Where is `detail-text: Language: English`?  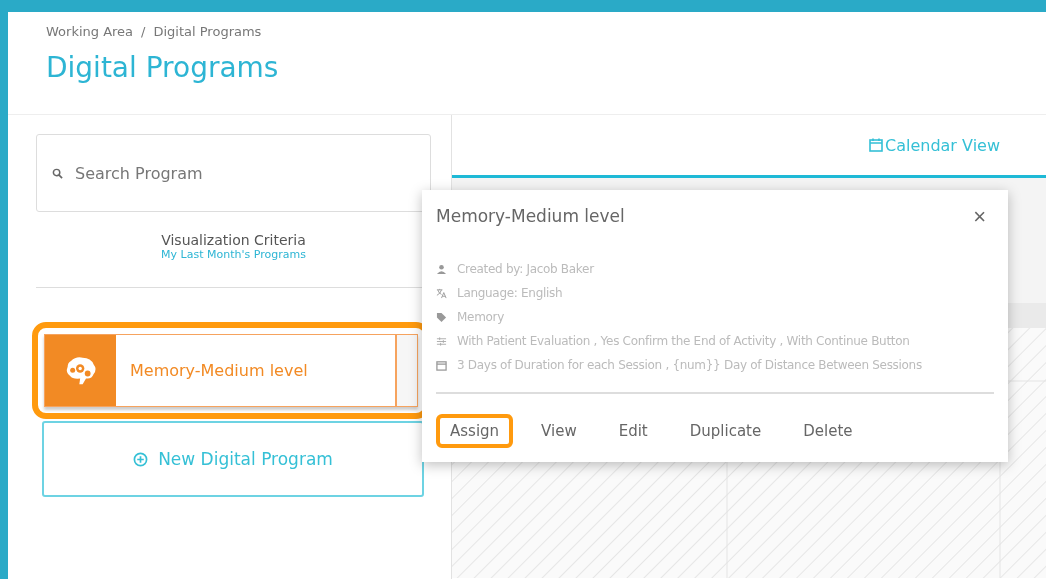 detail-text: Language: English is located at coordinates (510, 293).